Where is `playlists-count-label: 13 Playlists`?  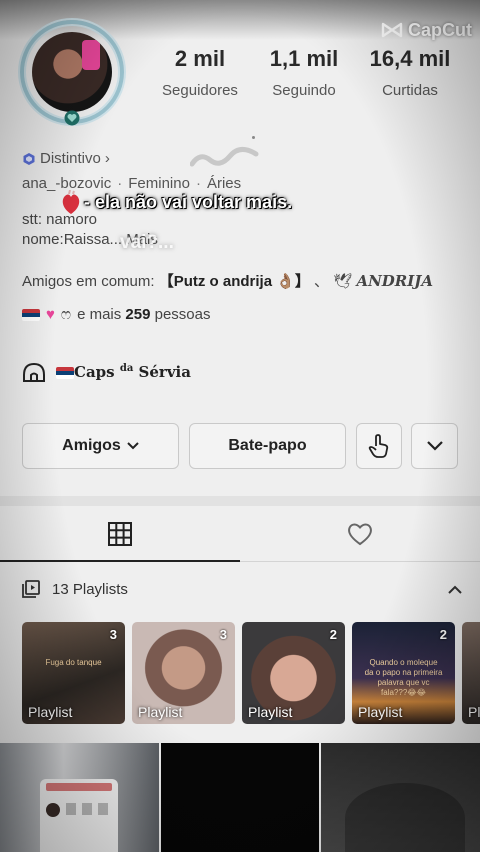 playlists-count-label: 13 Playlists is located at coordinates (90, 589).